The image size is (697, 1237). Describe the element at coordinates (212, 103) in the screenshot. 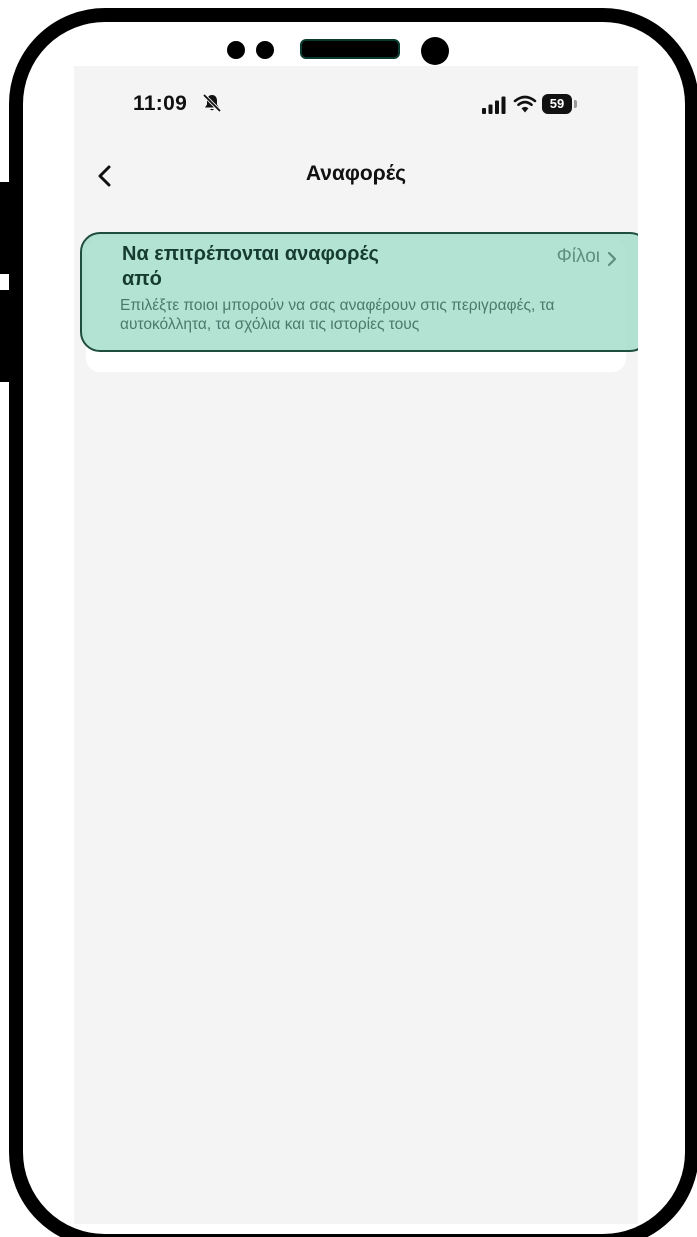

I see `bell-off-icon` at that location.